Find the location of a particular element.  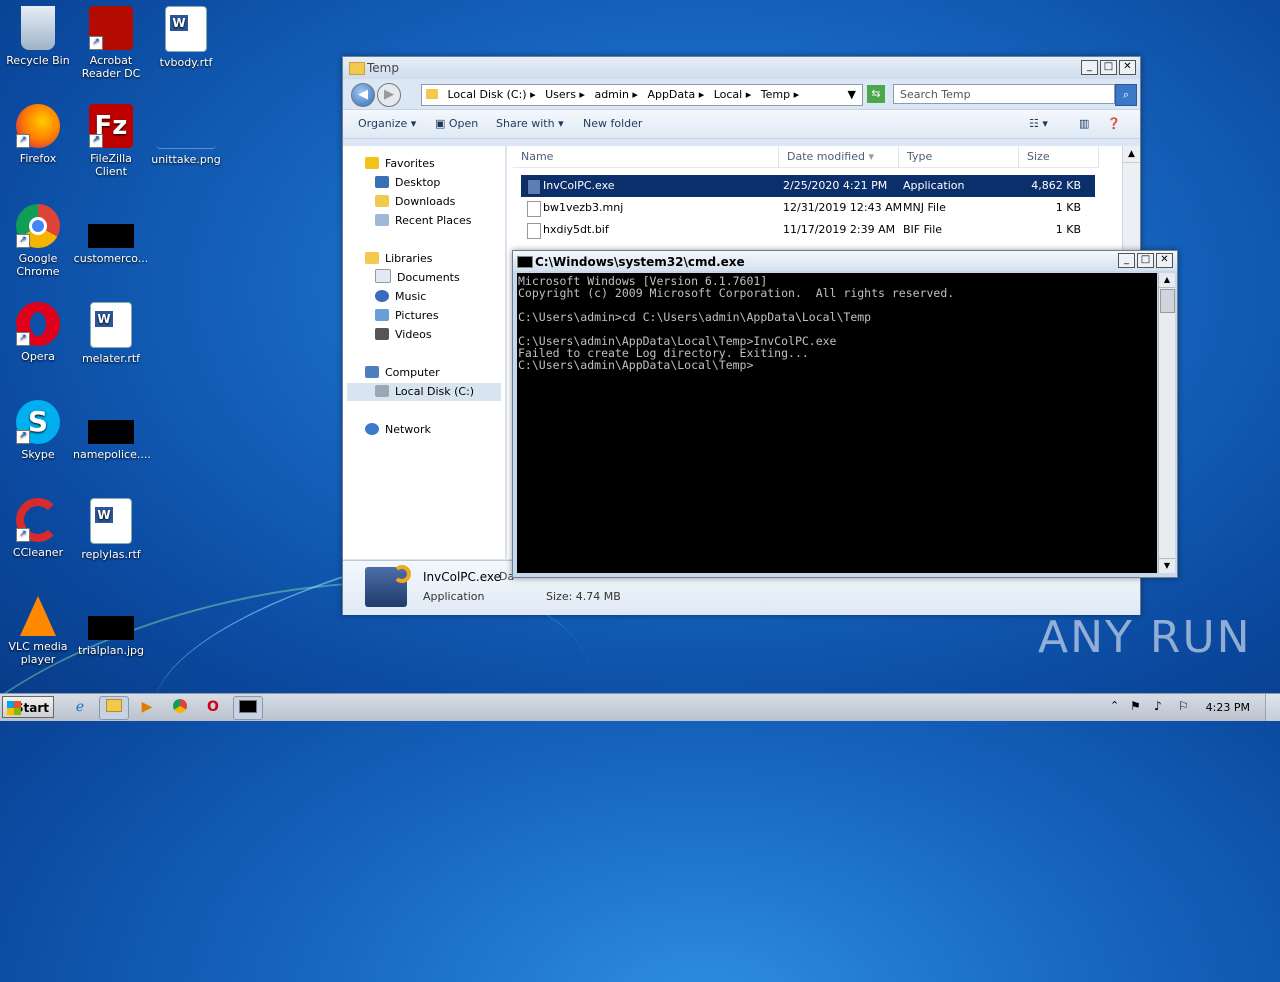

cmd-titlebar: C:\Windows\system32\cmd.exe _ □ ✕ is located at coordinates (845, 261).